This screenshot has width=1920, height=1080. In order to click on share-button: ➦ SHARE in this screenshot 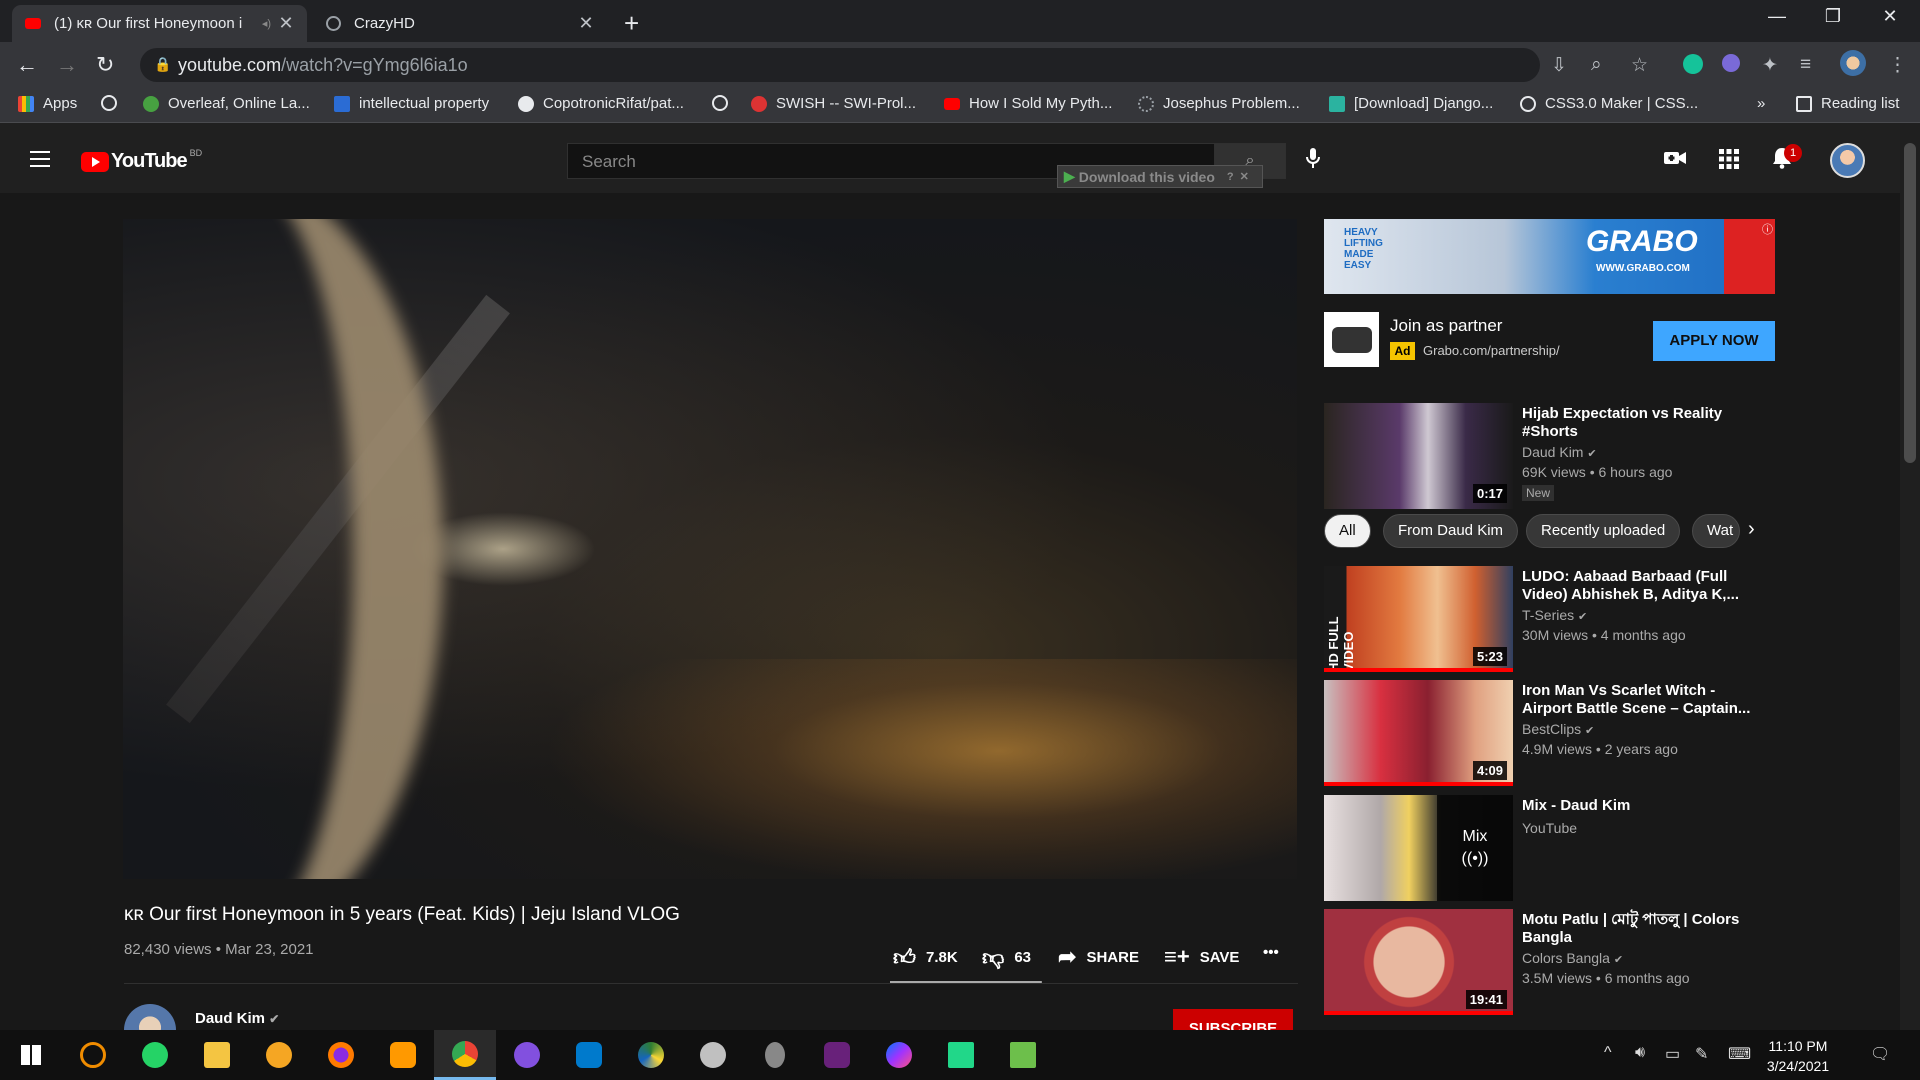, I will do `click(1098, 957)`.